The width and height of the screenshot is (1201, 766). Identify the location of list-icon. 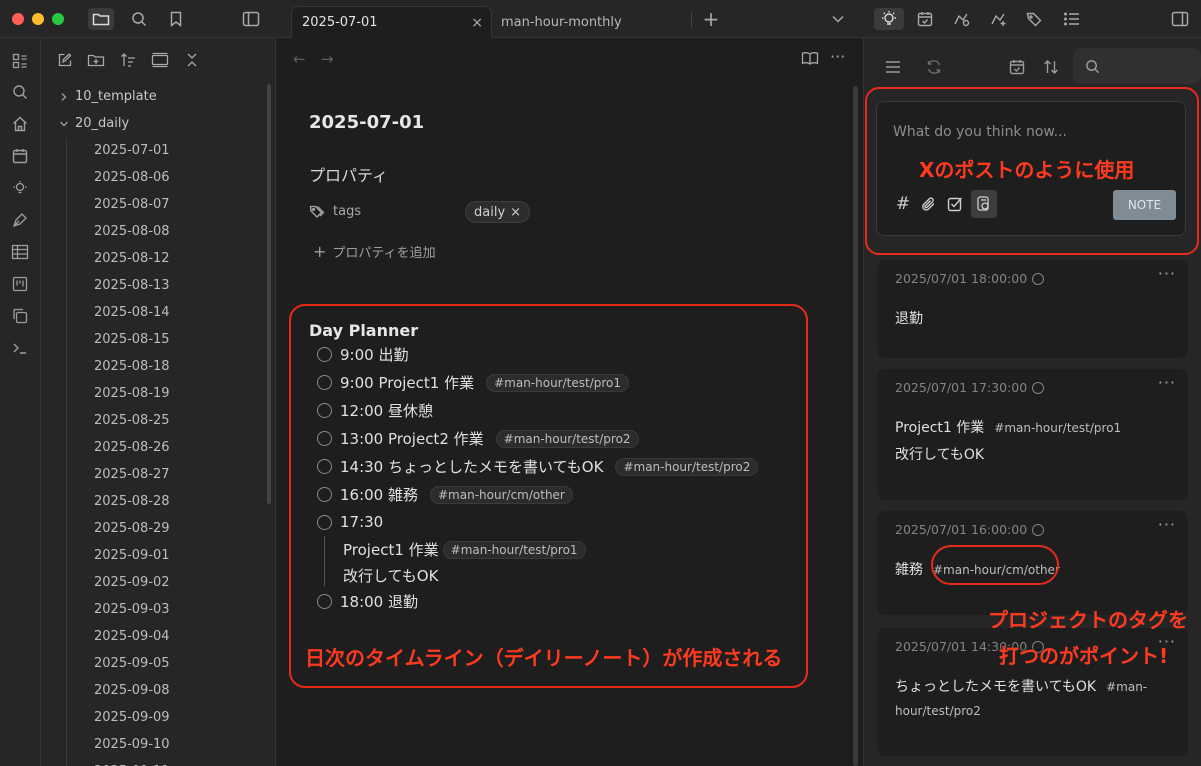
(1072, 19).